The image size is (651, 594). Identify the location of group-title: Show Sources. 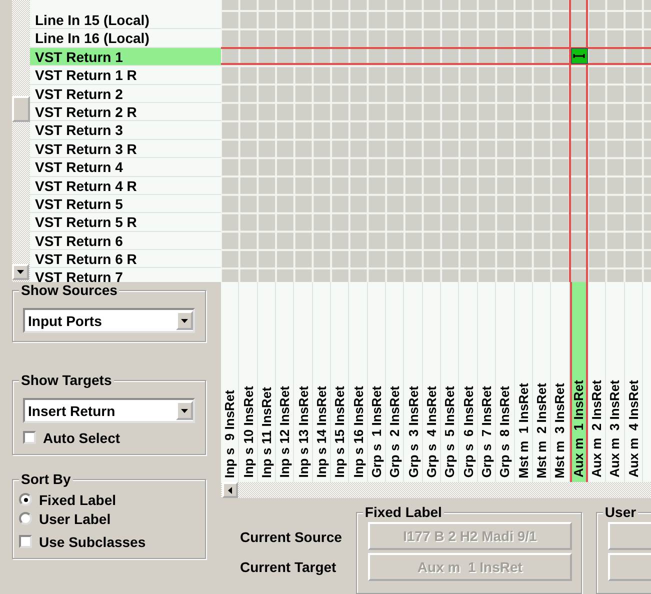
(69, 290).